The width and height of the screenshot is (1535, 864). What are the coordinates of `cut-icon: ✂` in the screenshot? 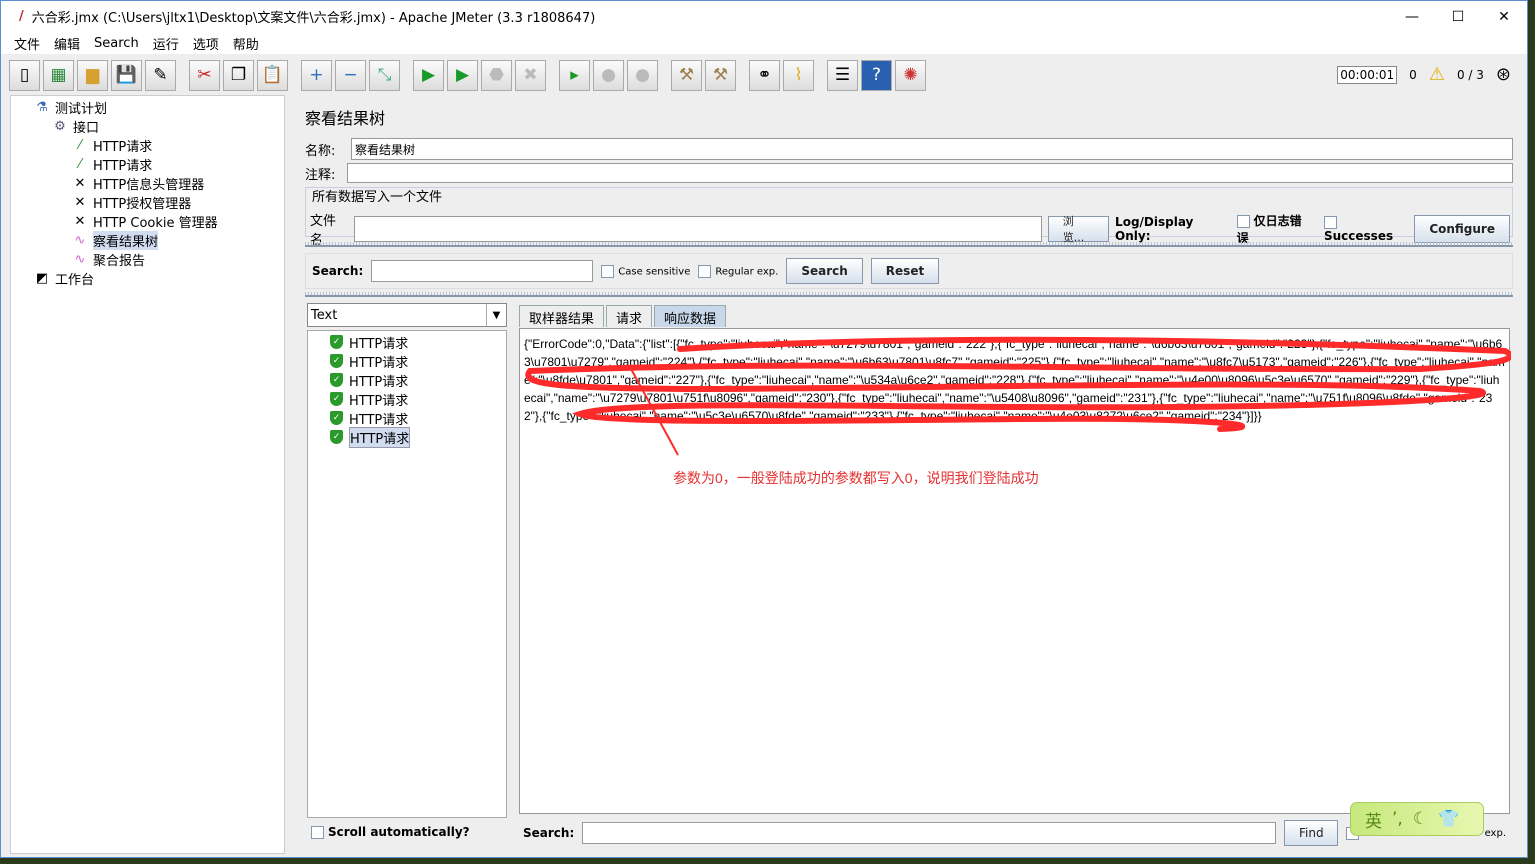 It's located at (204, 75).